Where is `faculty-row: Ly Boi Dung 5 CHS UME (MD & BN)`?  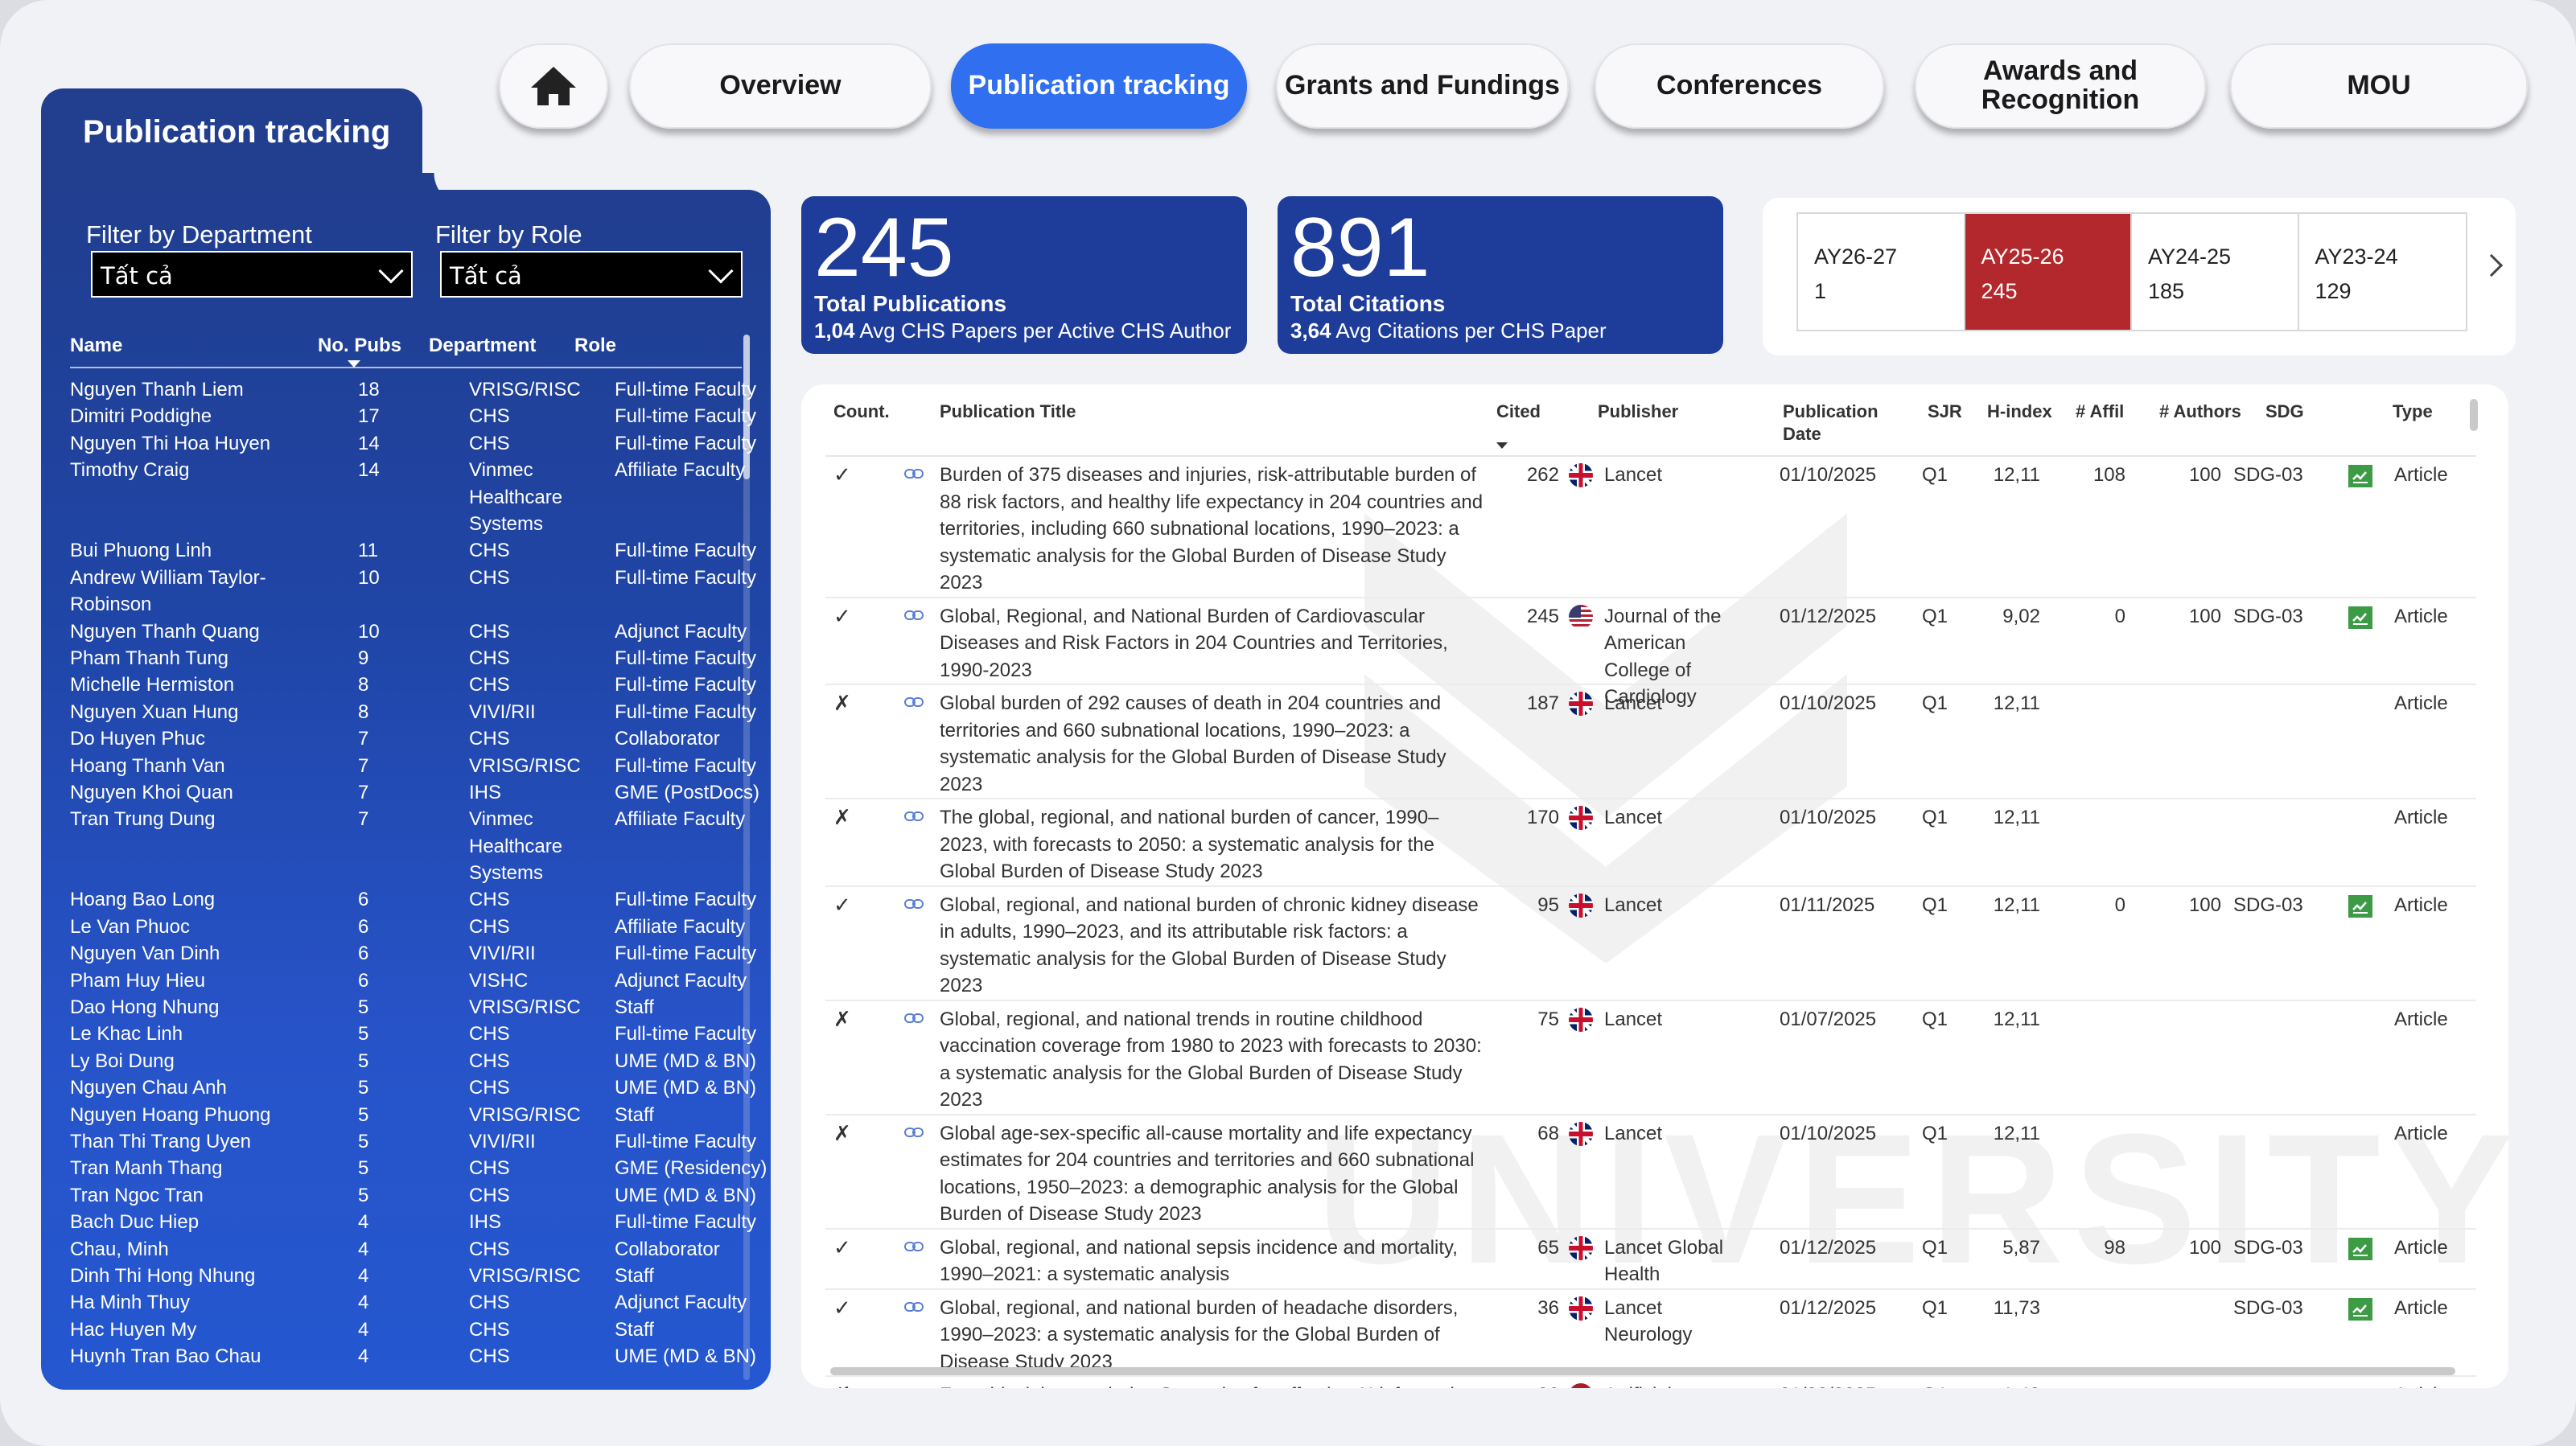 faculty-row: Ly Boi Dung 5 CHS UME (MD & BN) is located at coordinates (413, 1061).